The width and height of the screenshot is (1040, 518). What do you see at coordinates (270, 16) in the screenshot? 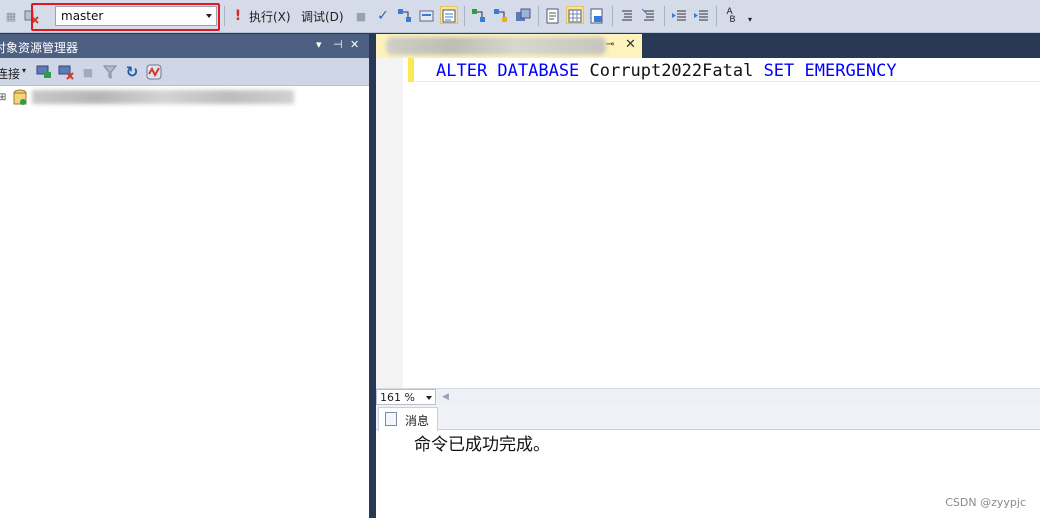
I see `execute-button: 执行(X)` at bounding box center [270, 16].